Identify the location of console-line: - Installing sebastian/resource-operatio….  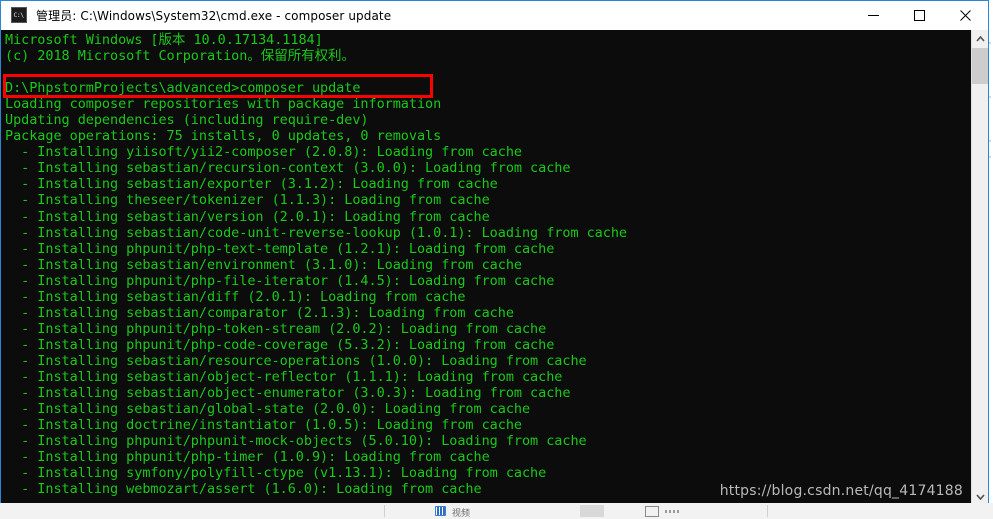
(296, 360).